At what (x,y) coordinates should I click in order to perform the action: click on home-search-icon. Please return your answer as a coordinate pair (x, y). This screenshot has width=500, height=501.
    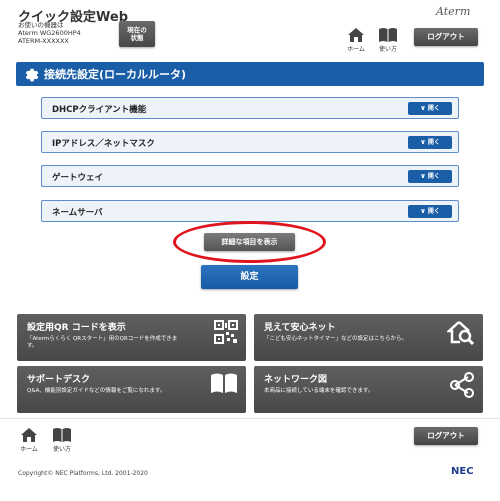
    Looking at the image, I should click on (461, 333).